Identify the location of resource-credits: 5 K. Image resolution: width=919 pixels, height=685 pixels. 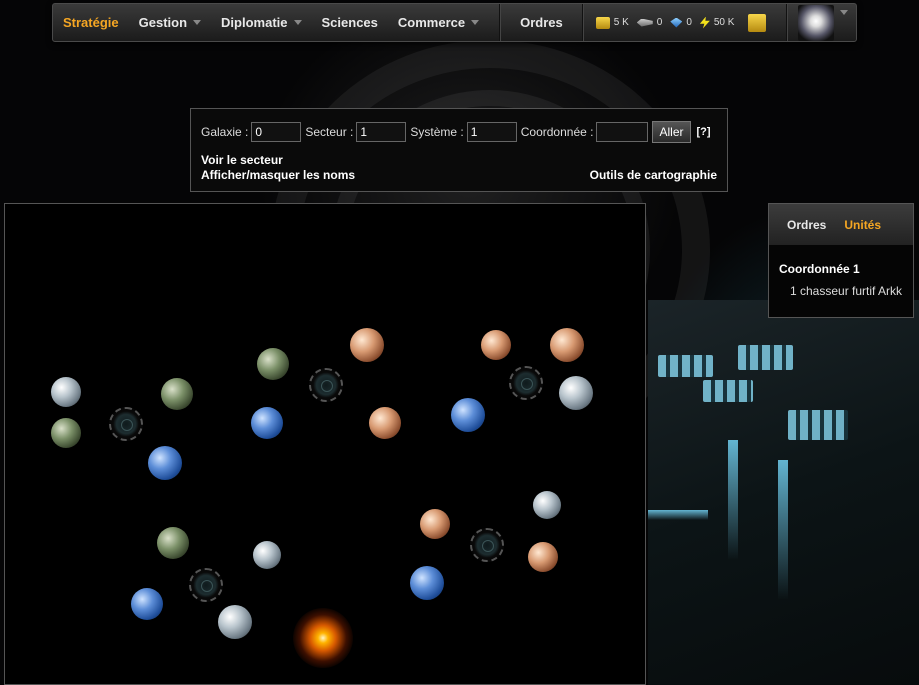
(612, 22).